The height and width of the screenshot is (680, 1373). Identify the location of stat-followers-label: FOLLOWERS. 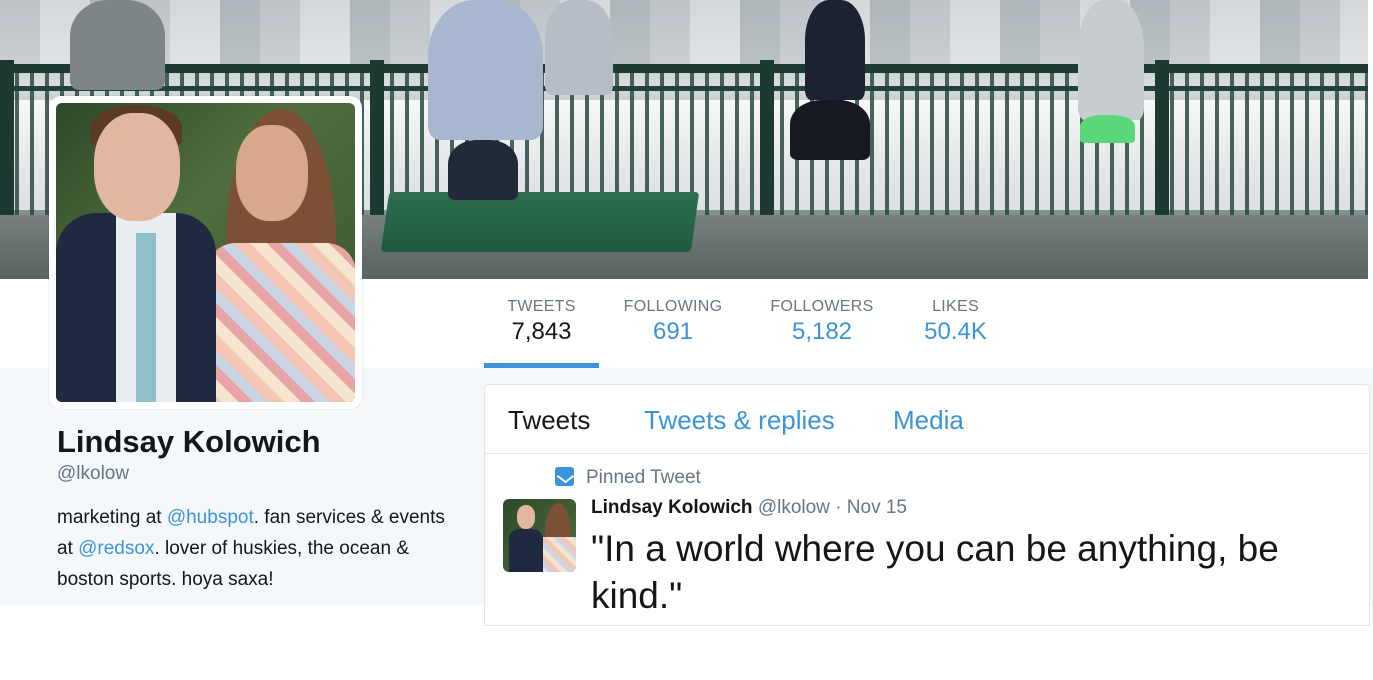
(822, 306).